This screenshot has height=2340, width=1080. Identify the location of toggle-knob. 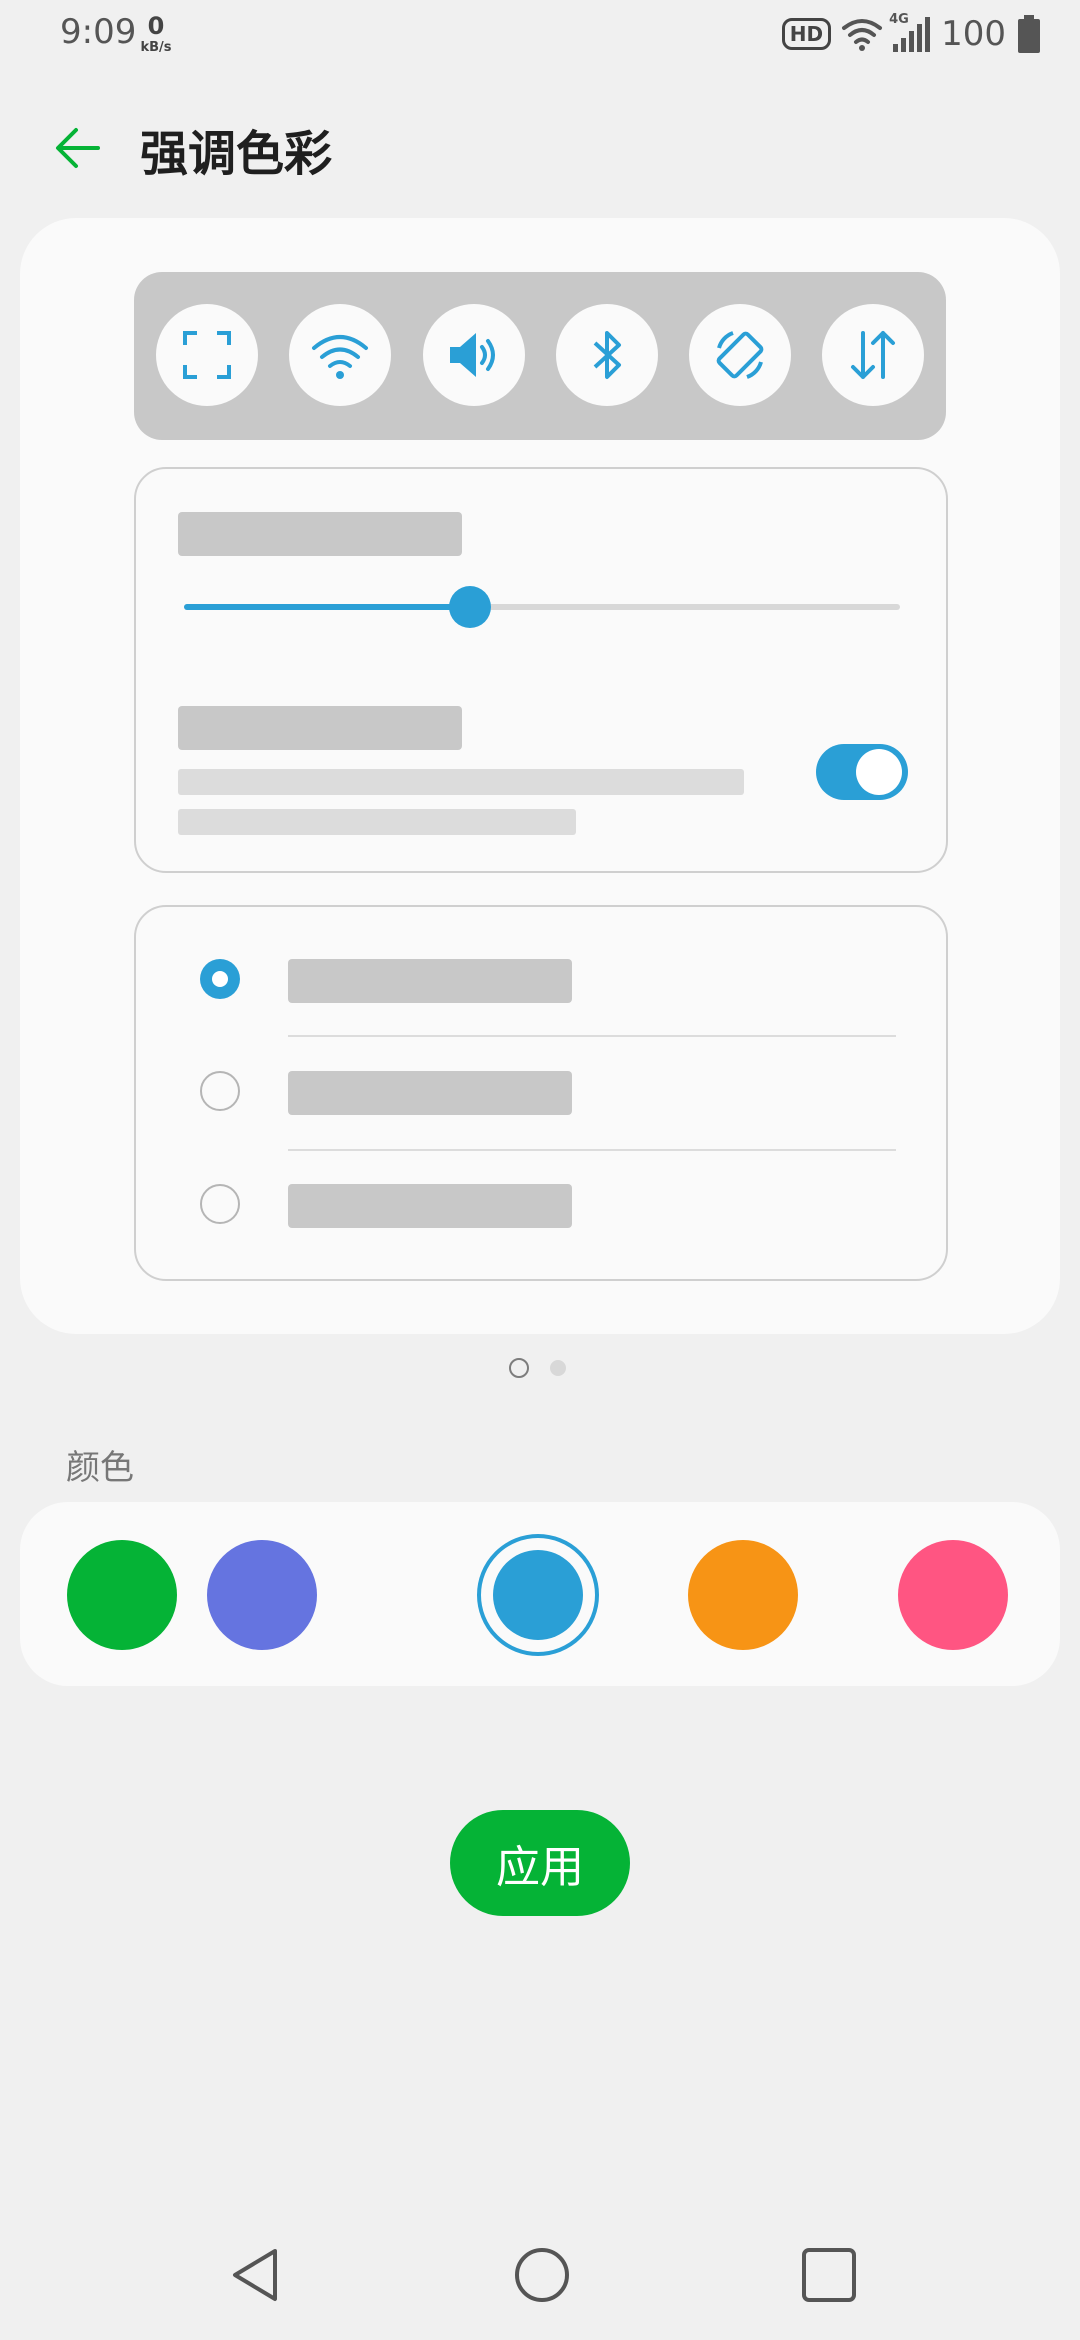
(879, 772).